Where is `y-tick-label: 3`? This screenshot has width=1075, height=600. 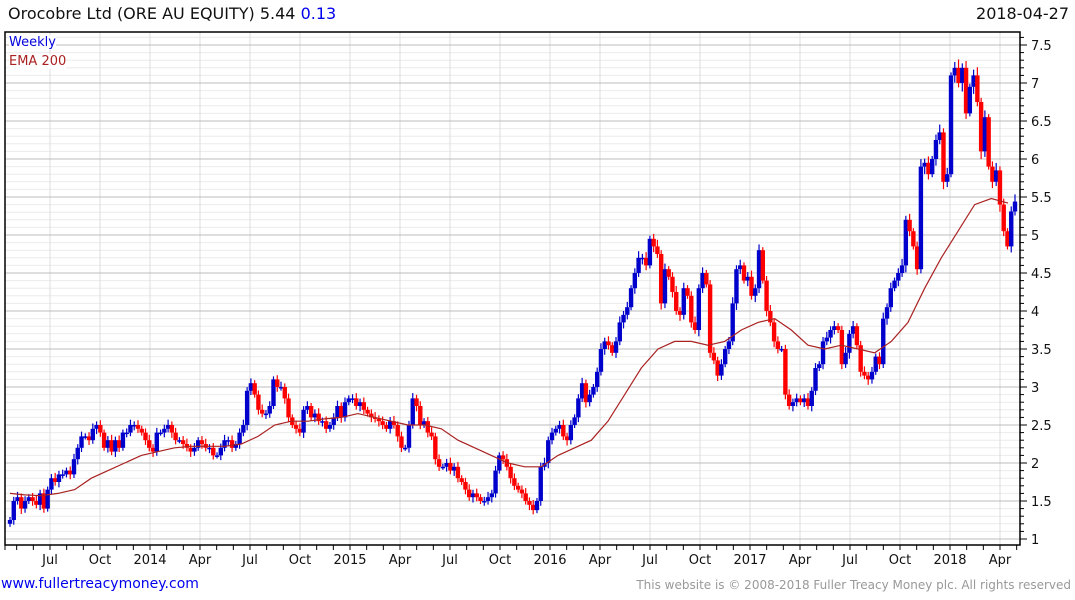 y-tick-label: 3 is located at coordinates (1035, 388).